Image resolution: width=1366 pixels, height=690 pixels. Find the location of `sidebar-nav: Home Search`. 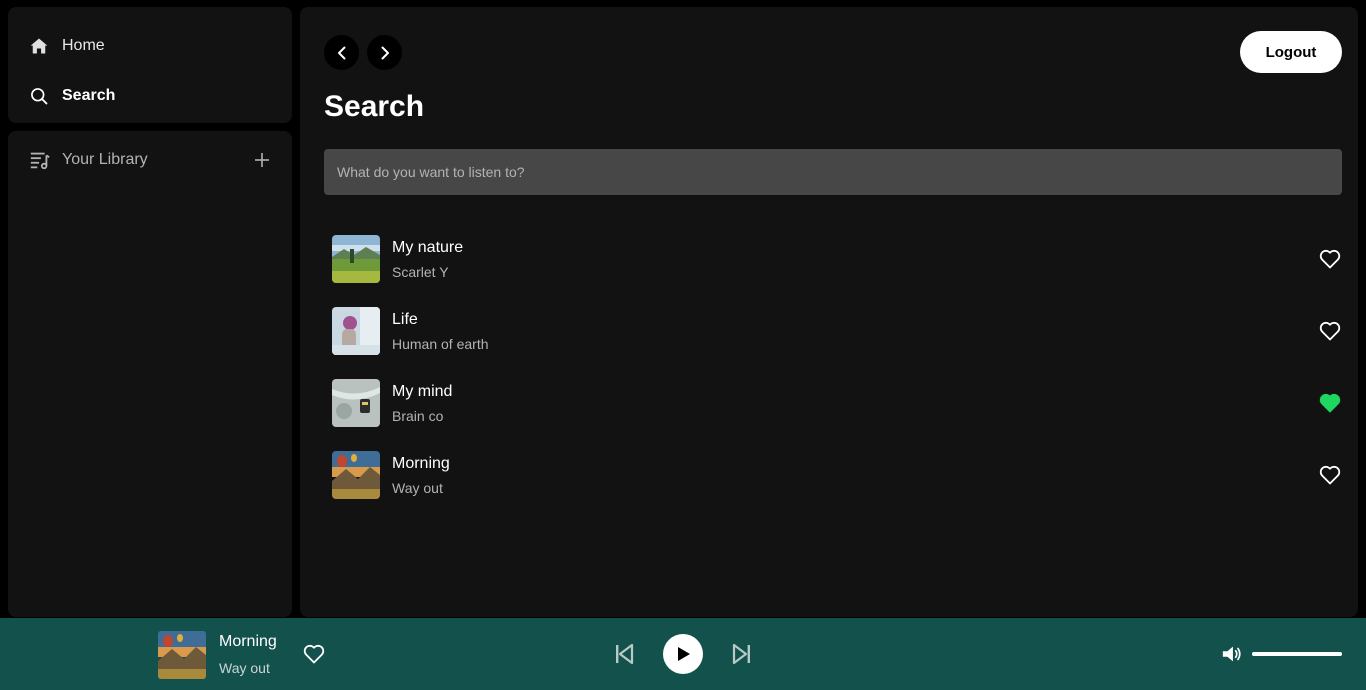

sidebar-nav: Home Search is located at coordinates (150, 65).